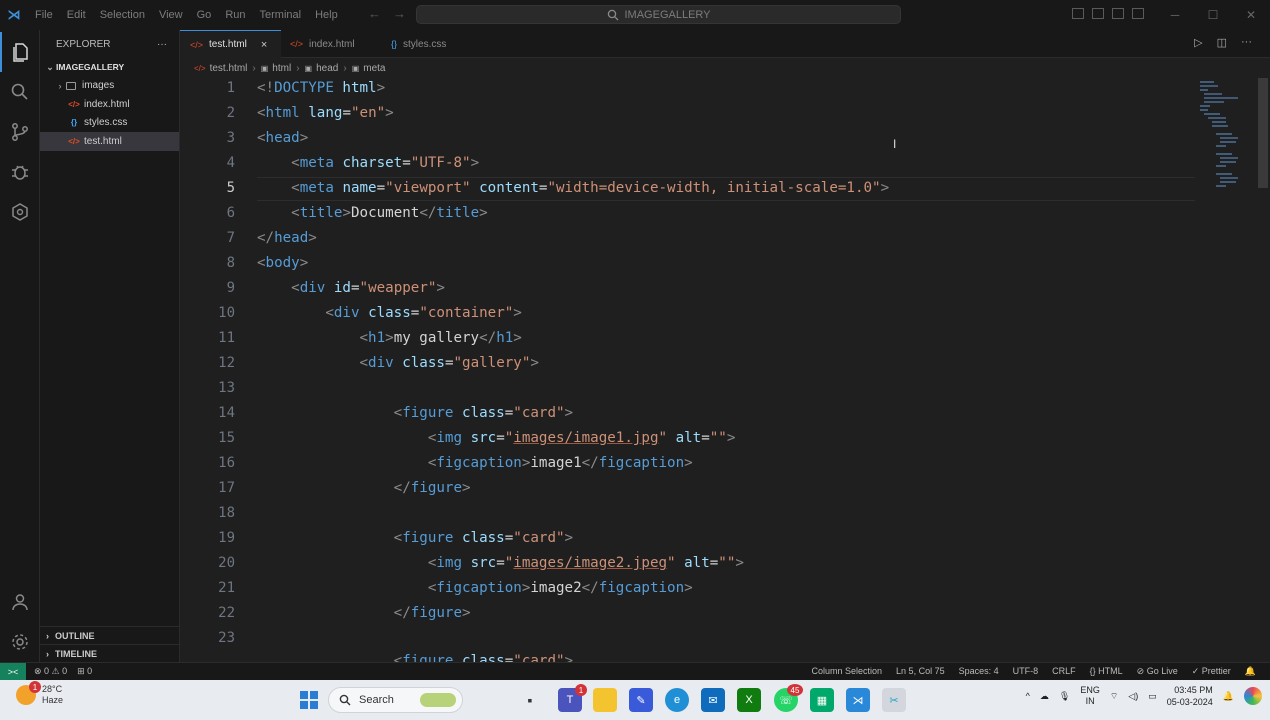 This screenshot has width=1270, height=720. I want to click on tree-item-styles-css: {} styles.css, so click(109, 123).